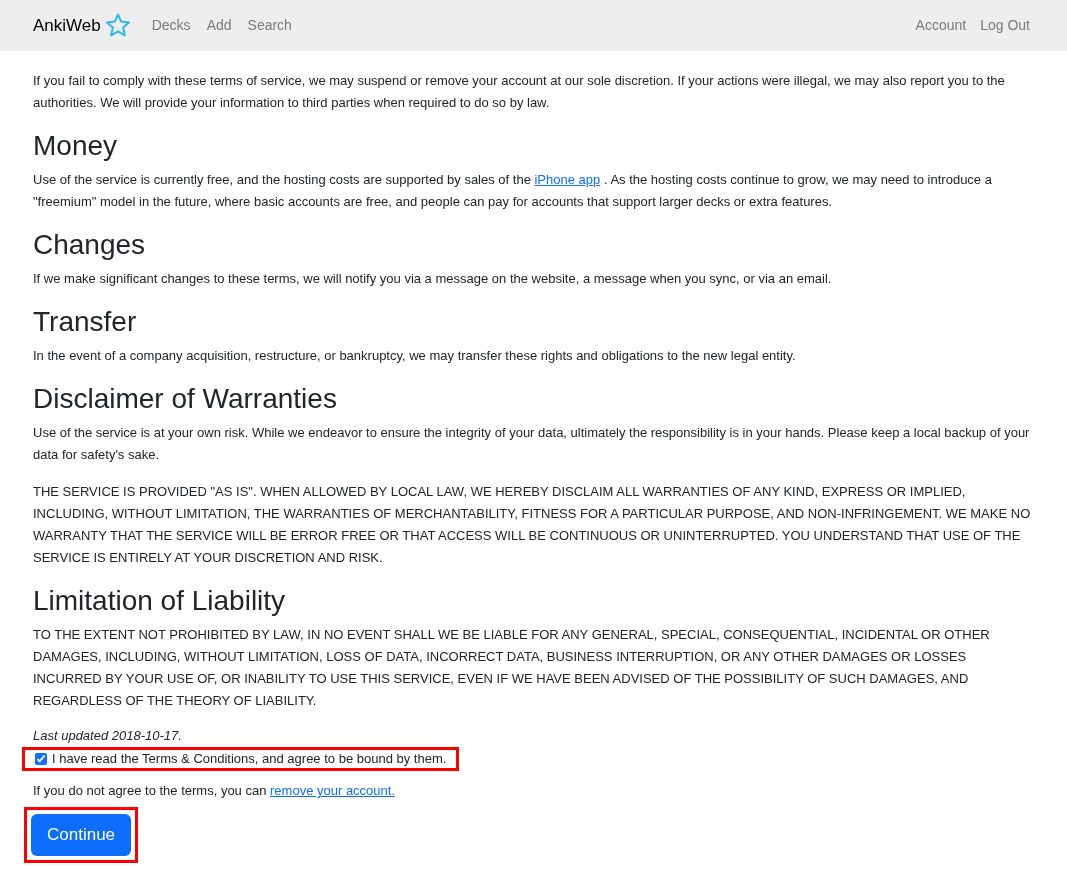 The height and width of the screenshot is (869, 1067). What do you see at coordinates (532, 444) in the screenshot?
I see `paragraph: Use of the service is at your own risk. While we endeavor to ensure the integrity of your data, ultimately the responsibility is in your hands. Please keep a local backup of your data for safety's sake.` at bounding box center [532, 444].